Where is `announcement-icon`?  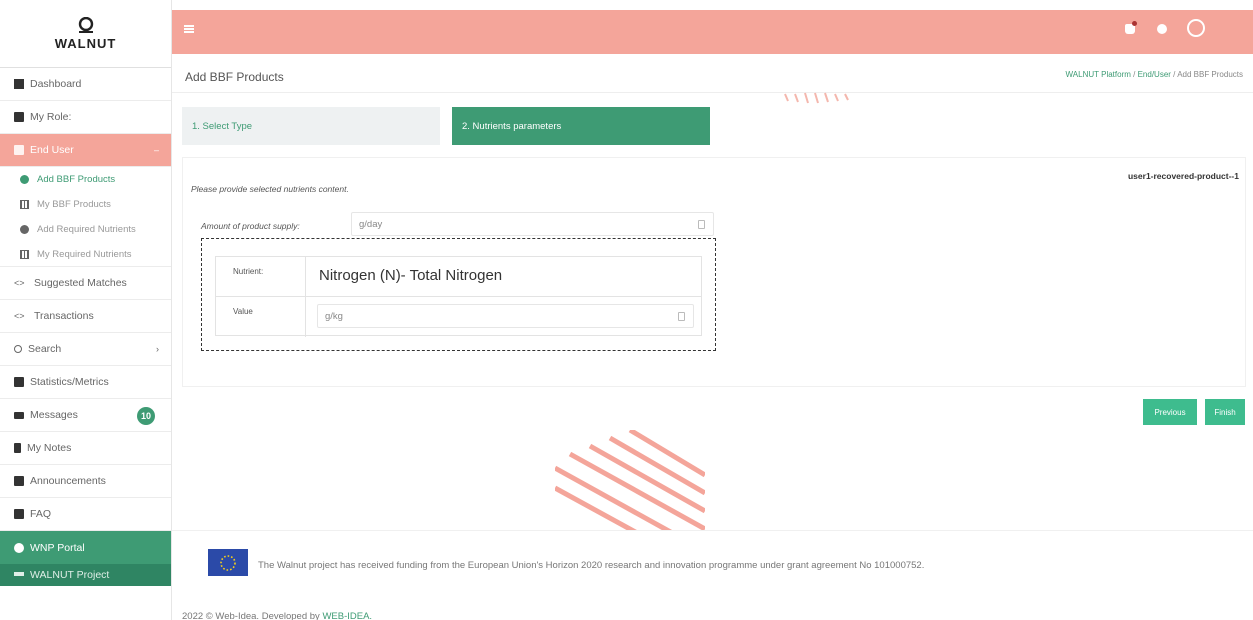
announcement-icon is located at coordinates (19, 481).